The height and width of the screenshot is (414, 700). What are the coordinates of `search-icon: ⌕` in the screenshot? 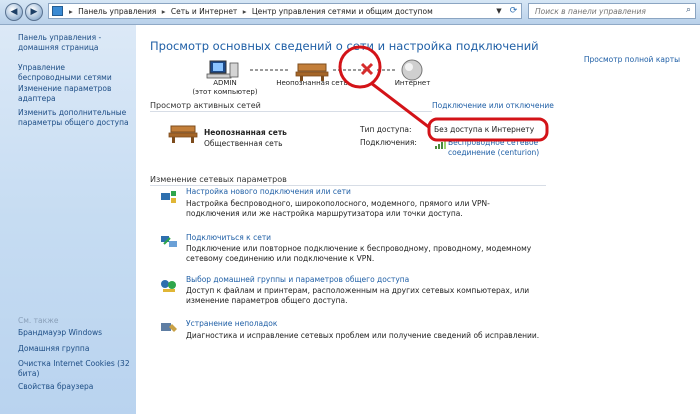 It's located at (688, 10).